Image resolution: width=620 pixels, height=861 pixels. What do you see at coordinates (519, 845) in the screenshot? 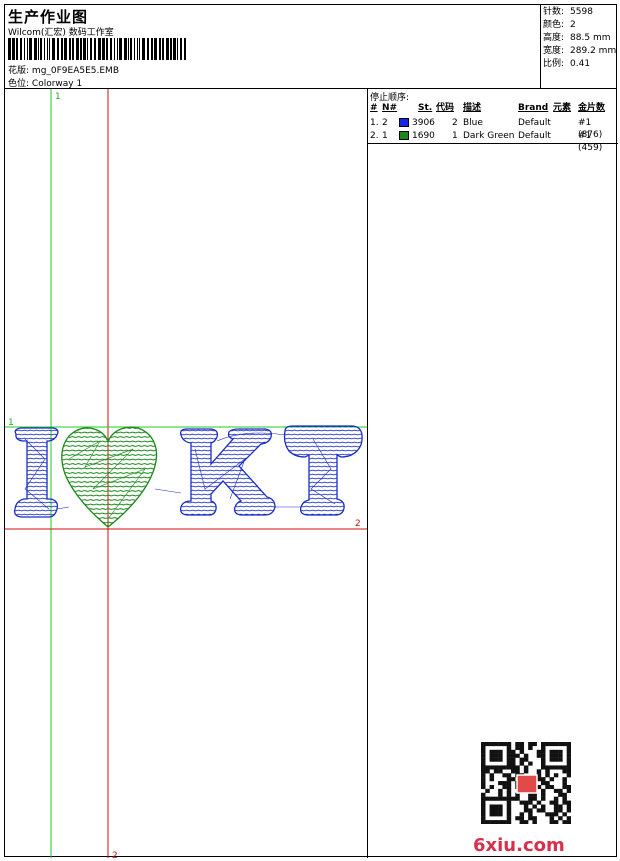
I see `watermark-logo: 6xiu.com` at bounding box center [519, 845].